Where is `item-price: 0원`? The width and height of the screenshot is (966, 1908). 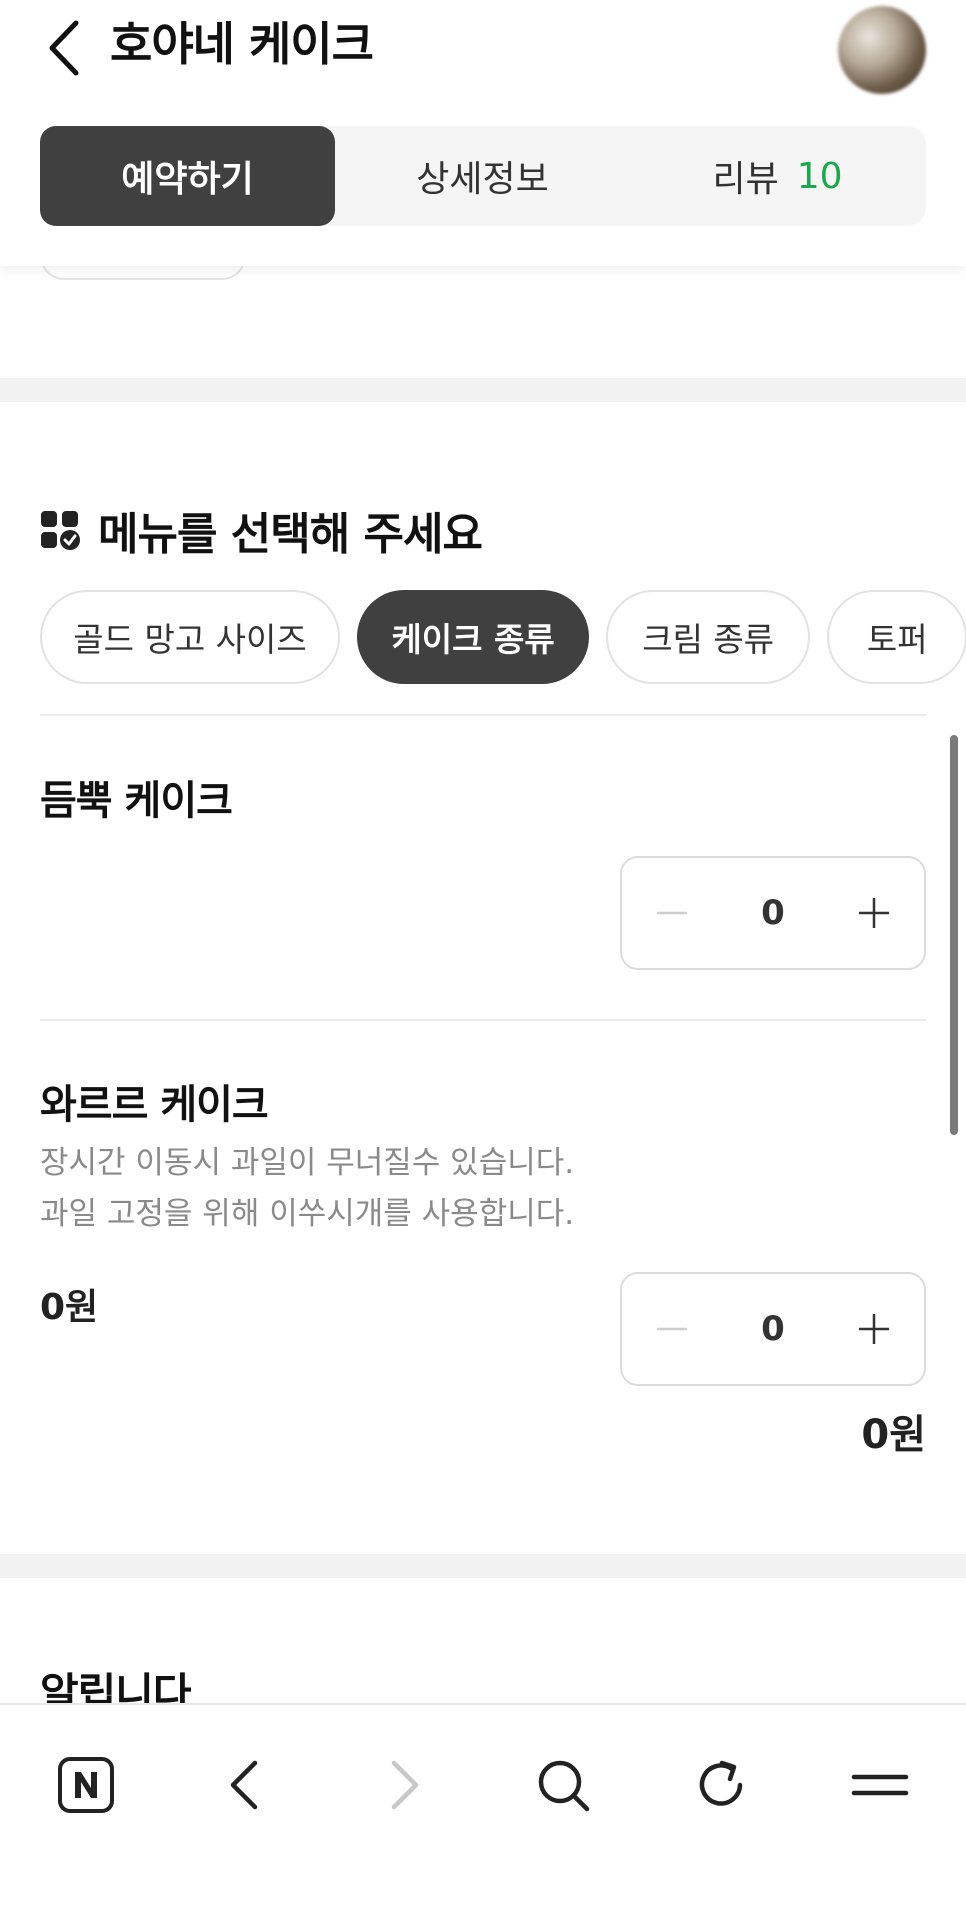
item-price: 0원 is located at coordinates (69, 1307).